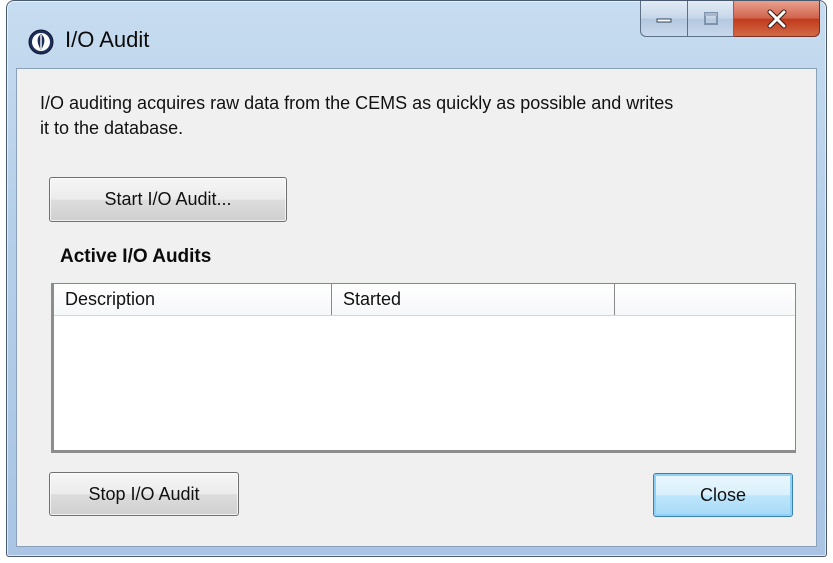 The height and width of the screenshot is (563, 833). I want to click on maximize-icon, so click(710, 18).